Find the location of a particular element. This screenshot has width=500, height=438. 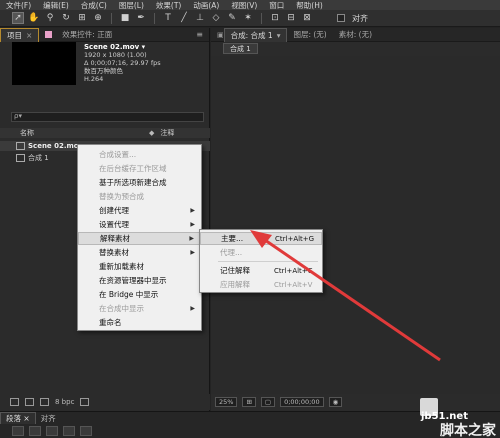

arrow-shaft is located at coordinates (351, 299).